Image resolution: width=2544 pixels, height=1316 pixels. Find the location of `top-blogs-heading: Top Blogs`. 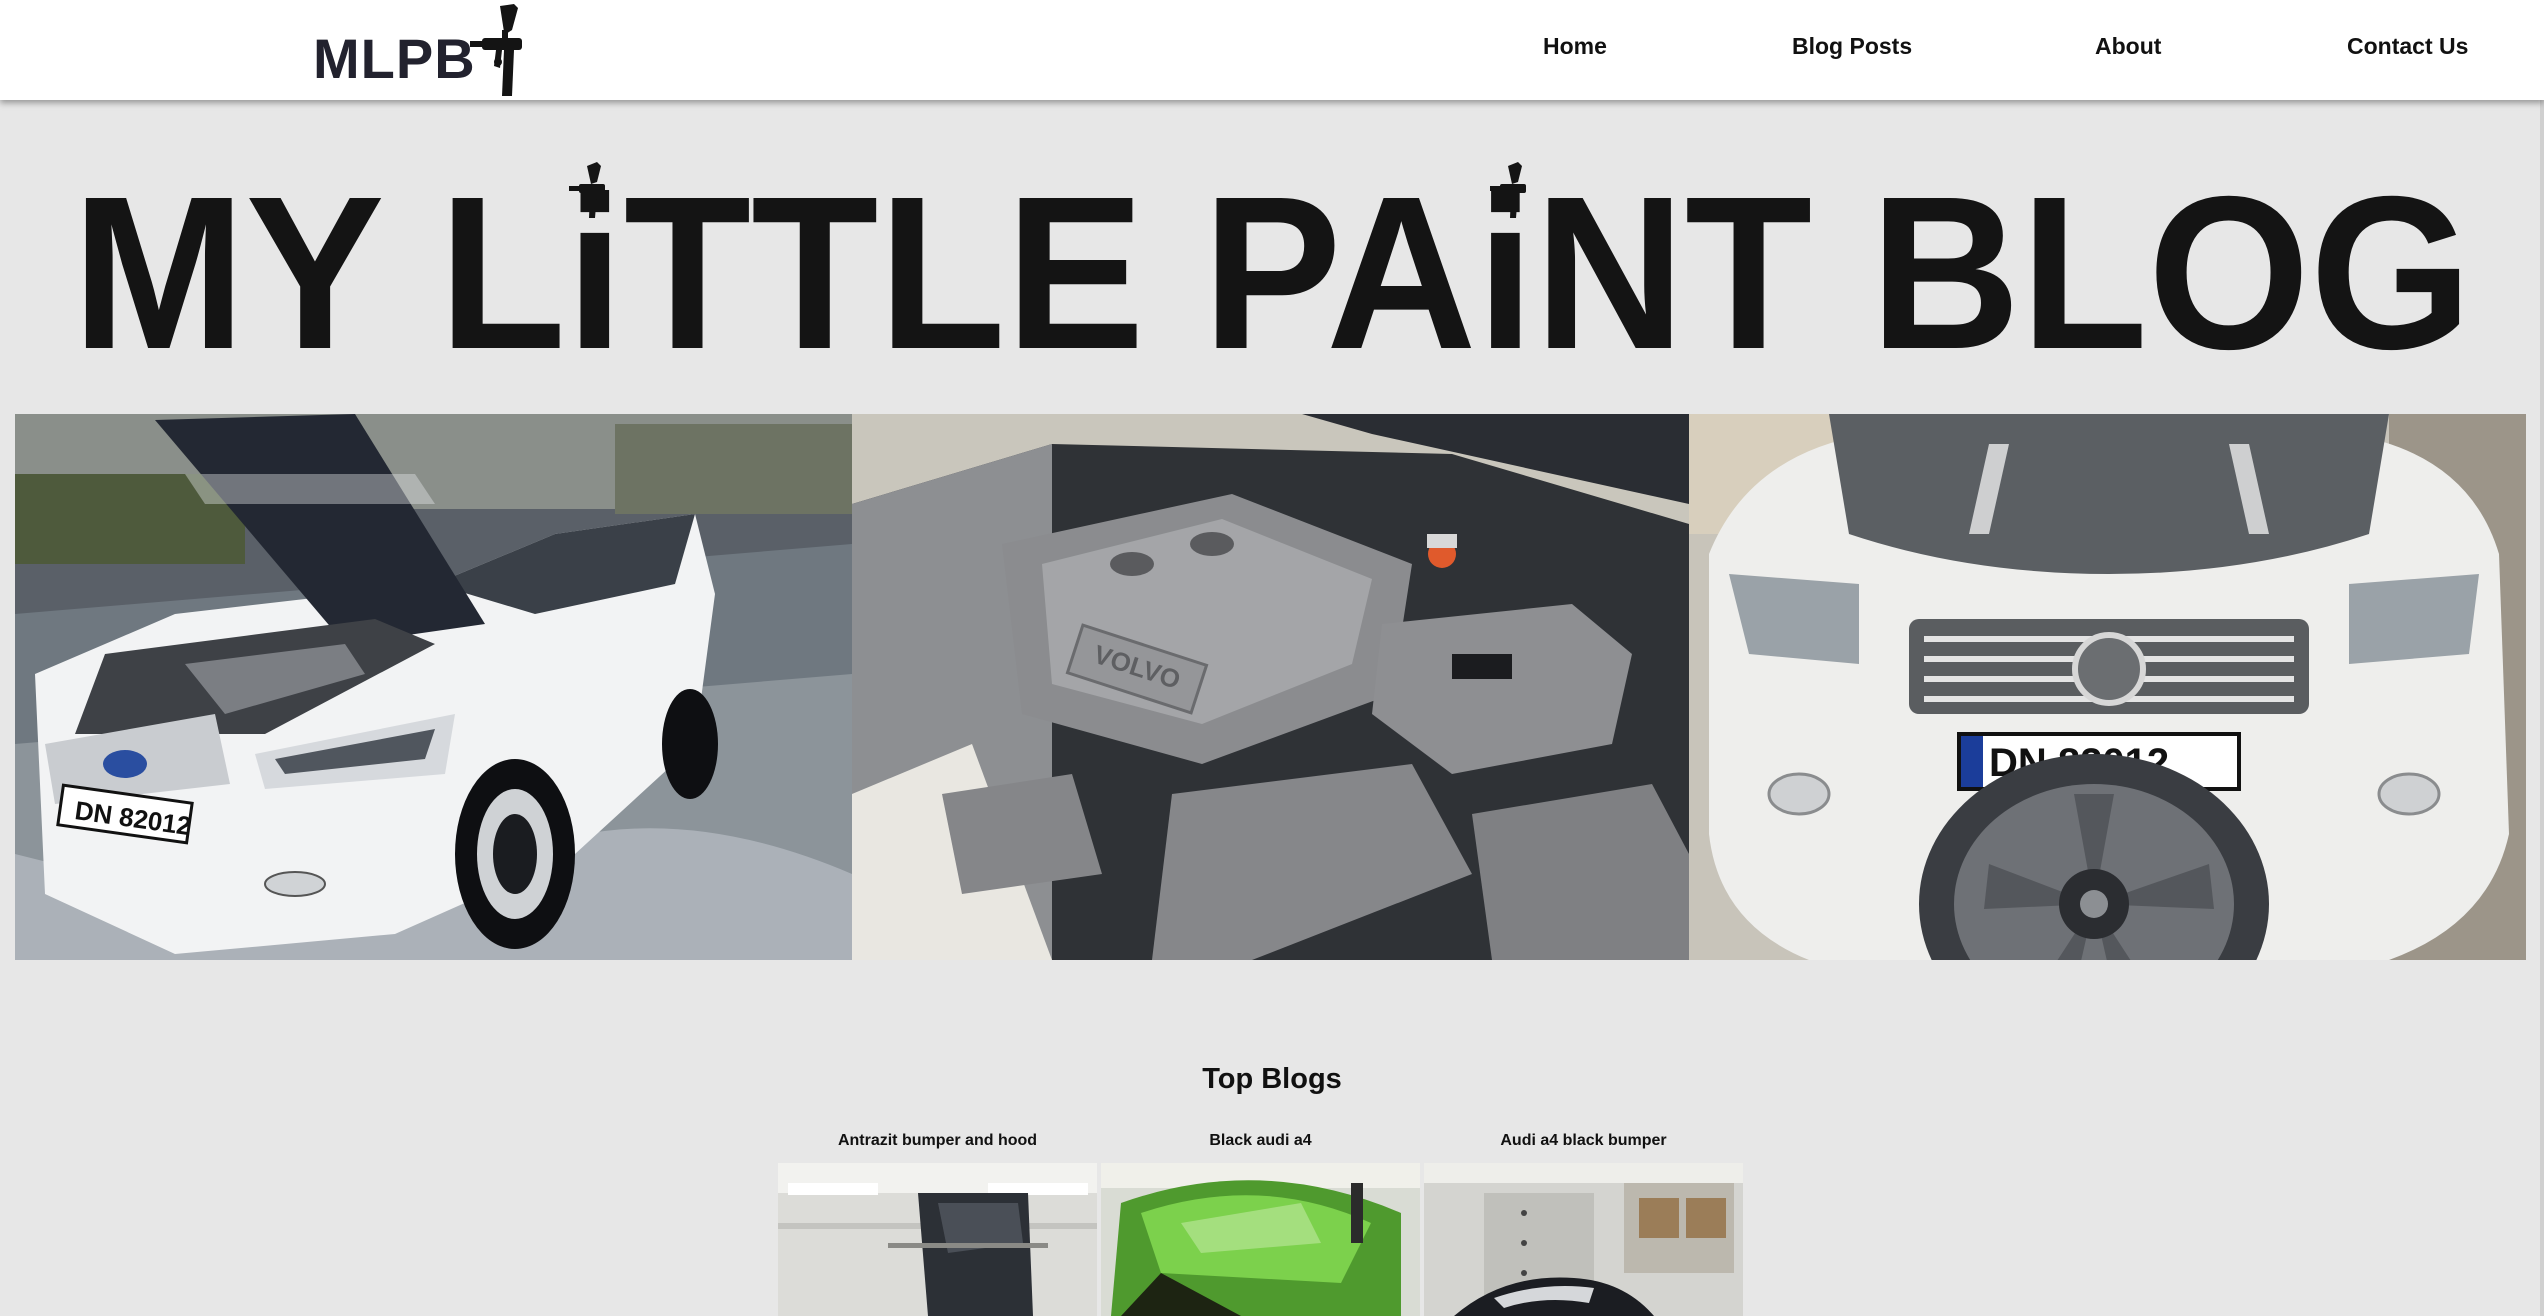

top-blogs-heading: Top Blogs is located at coordinates (1272, 1079).